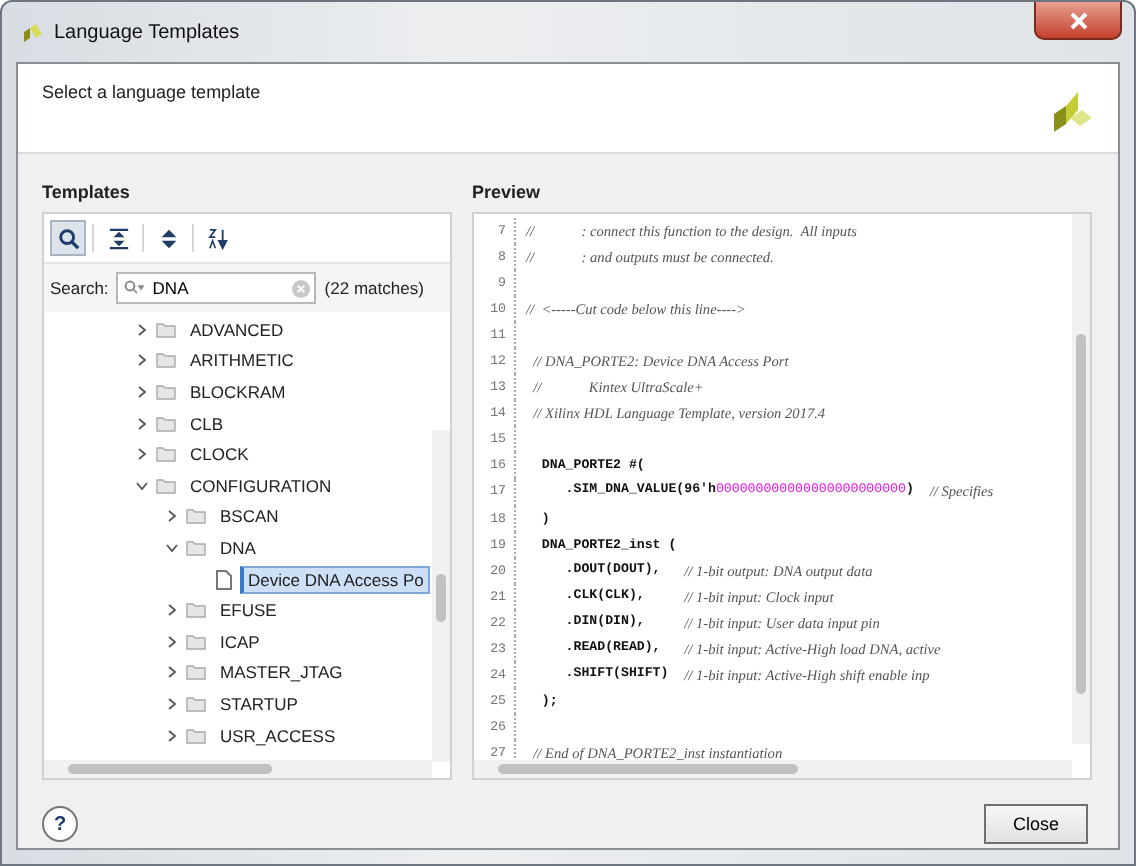  What do you see at coordinates (238, 547) in the screenshot?
I see `tree-item: DNA` at bounding box center [238, 547].